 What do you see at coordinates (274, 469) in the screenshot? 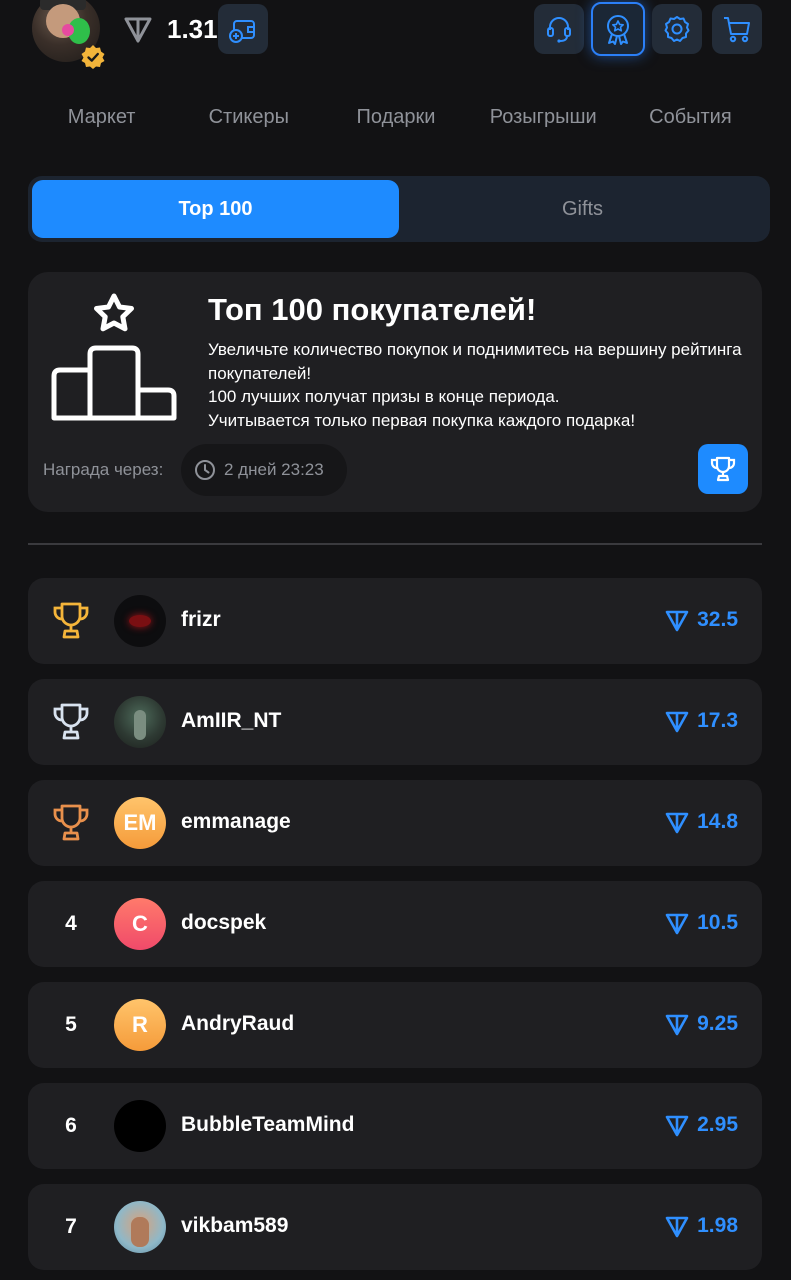
I see `timer-text: 2 дней 23:23` at bounding box center [274, 469].